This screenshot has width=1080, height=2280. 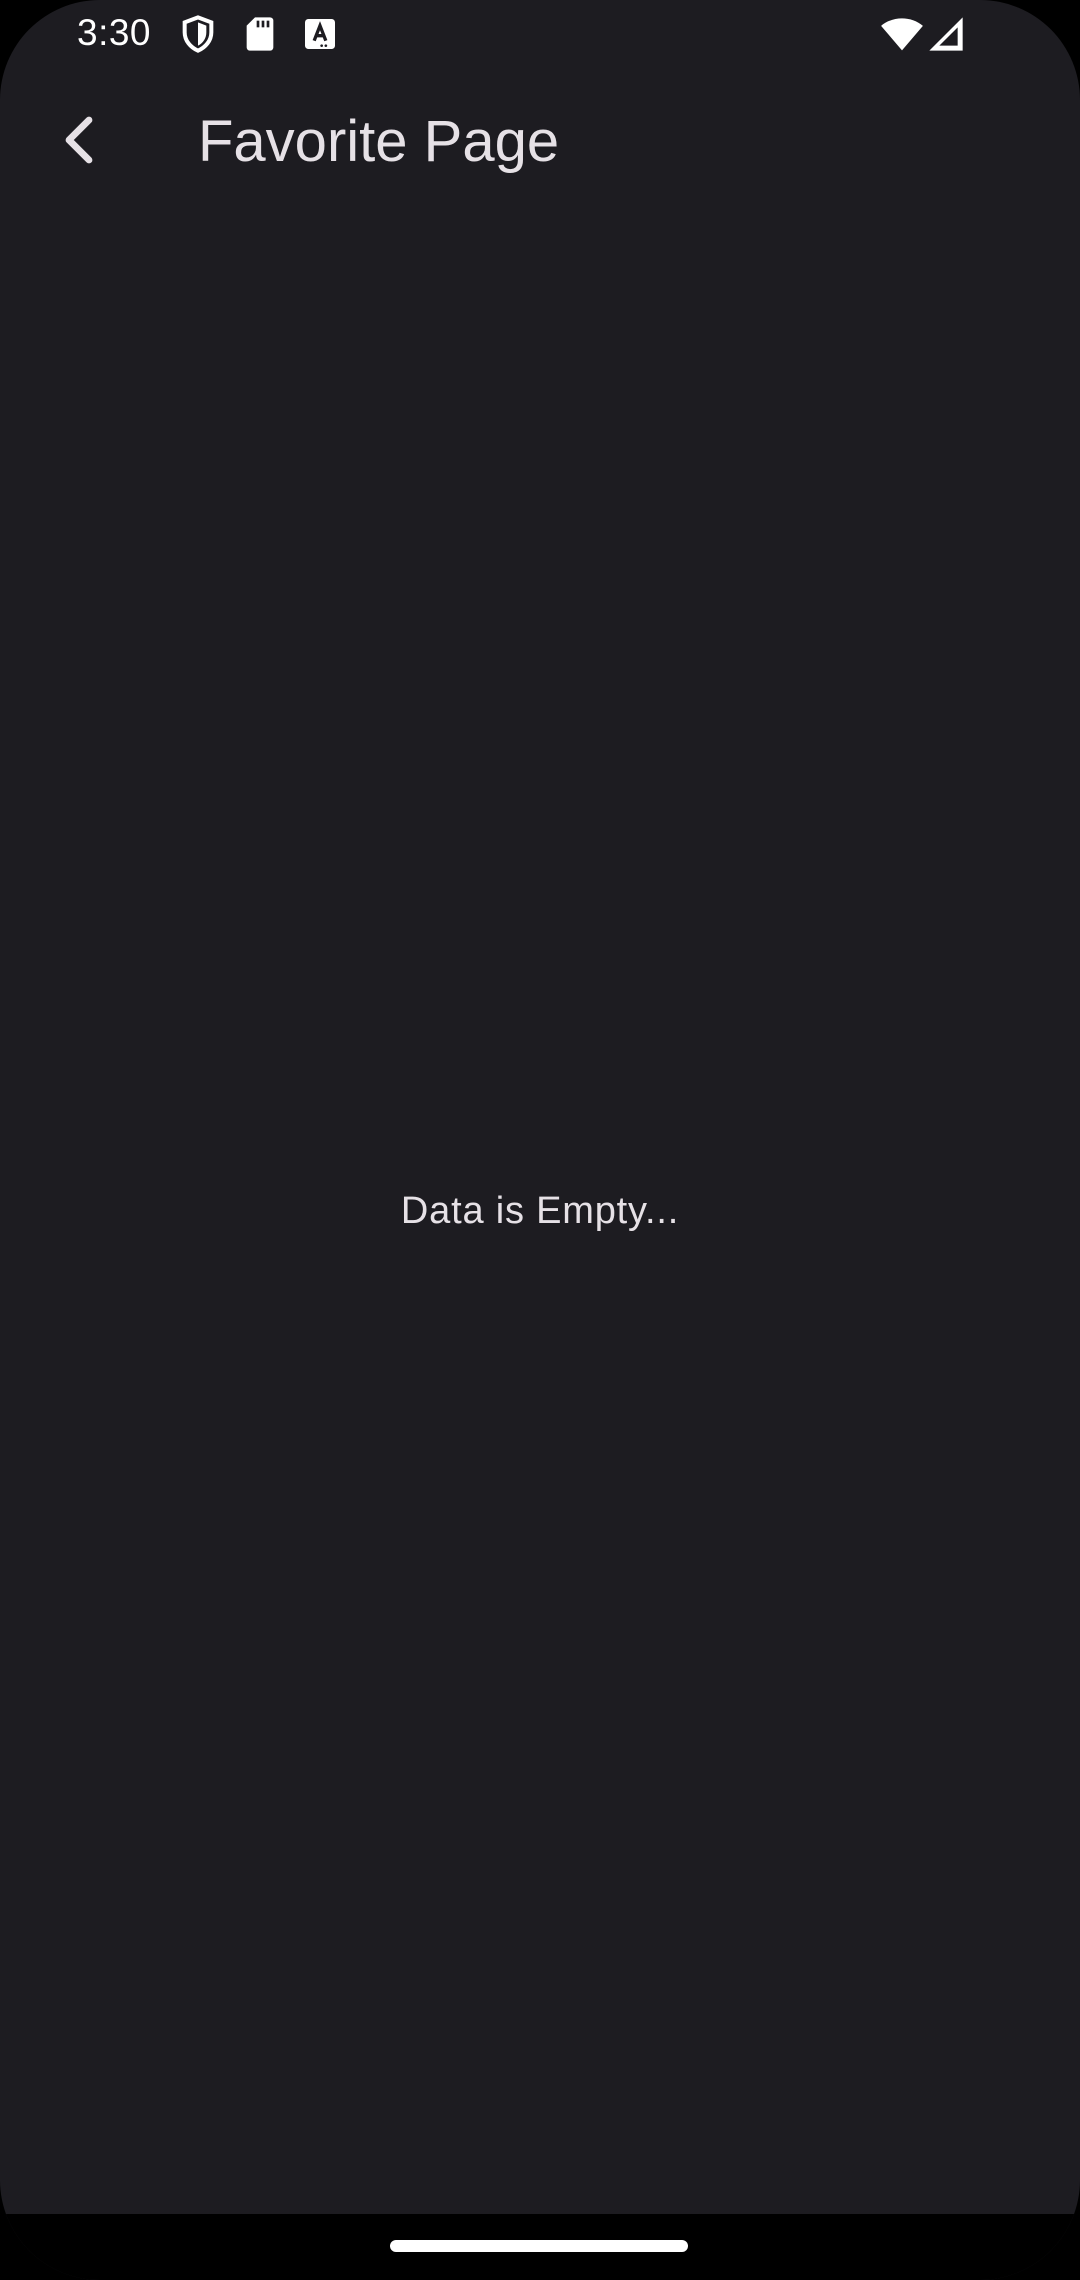 What do you see at coordinates (198, 34) in the screenshot?
I see `shield-icon` at bounding box center [198, 34].